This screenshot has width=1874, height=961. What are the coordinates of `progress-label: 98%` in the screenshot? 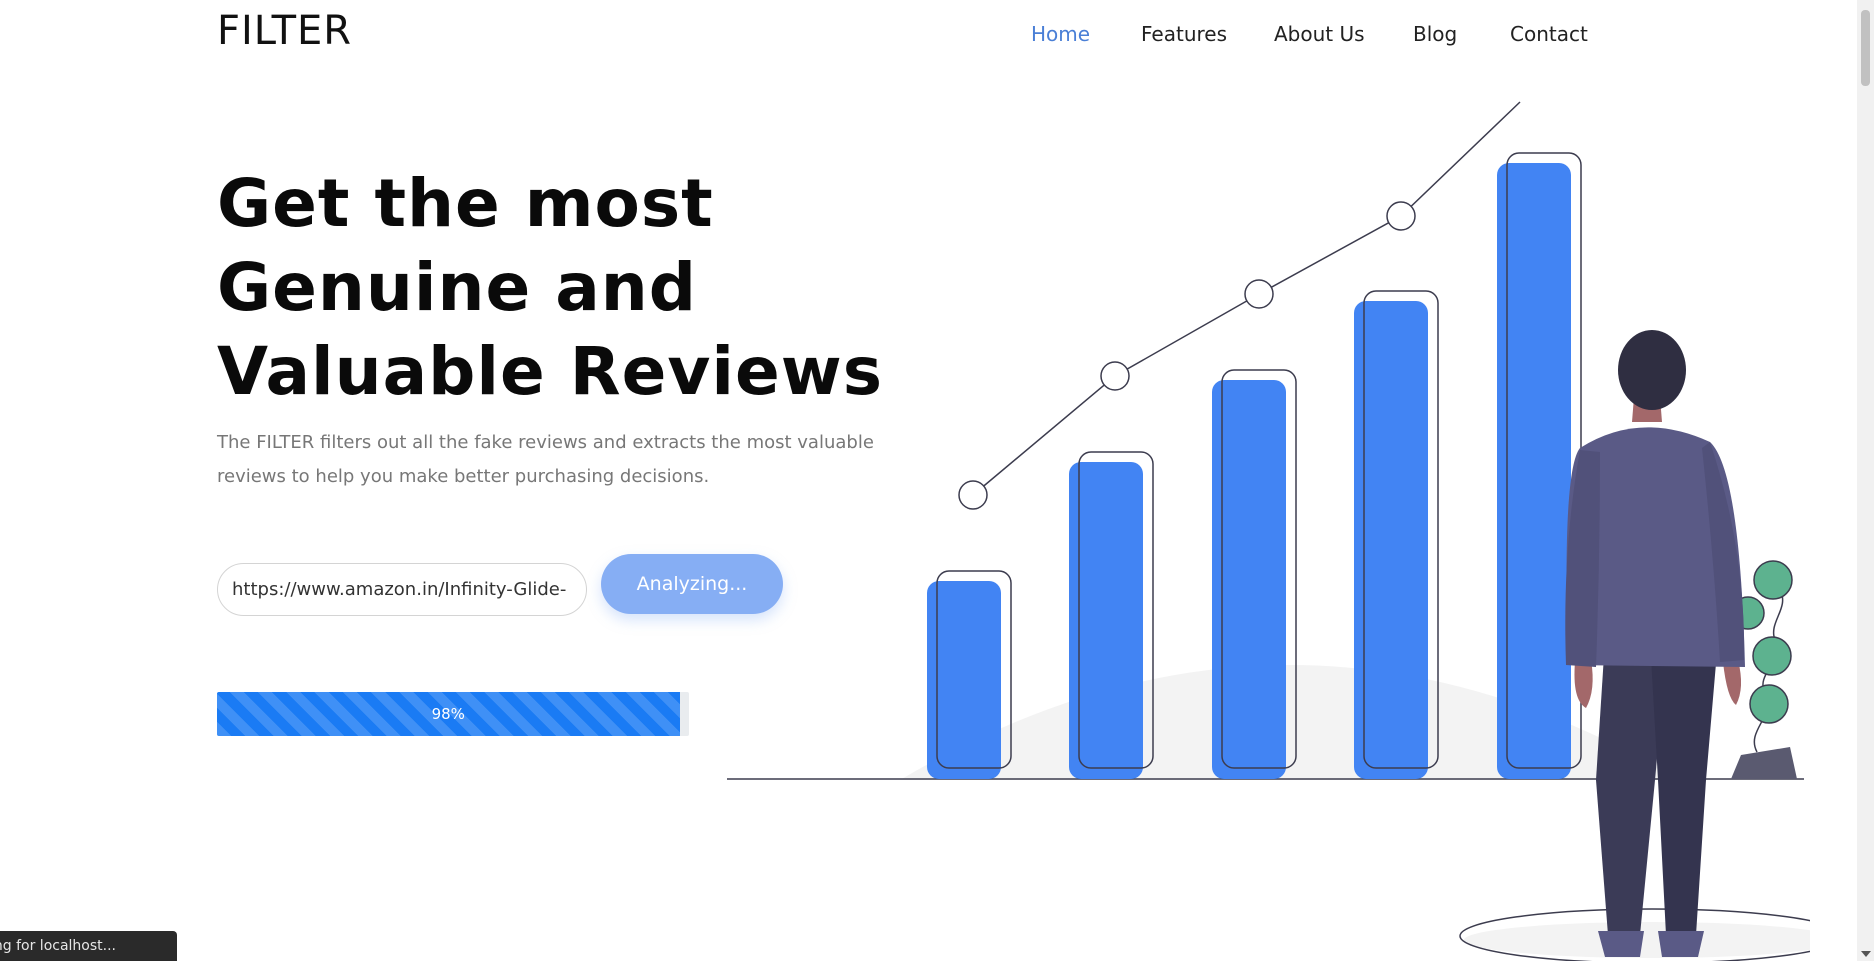 It's located at (448, 714).